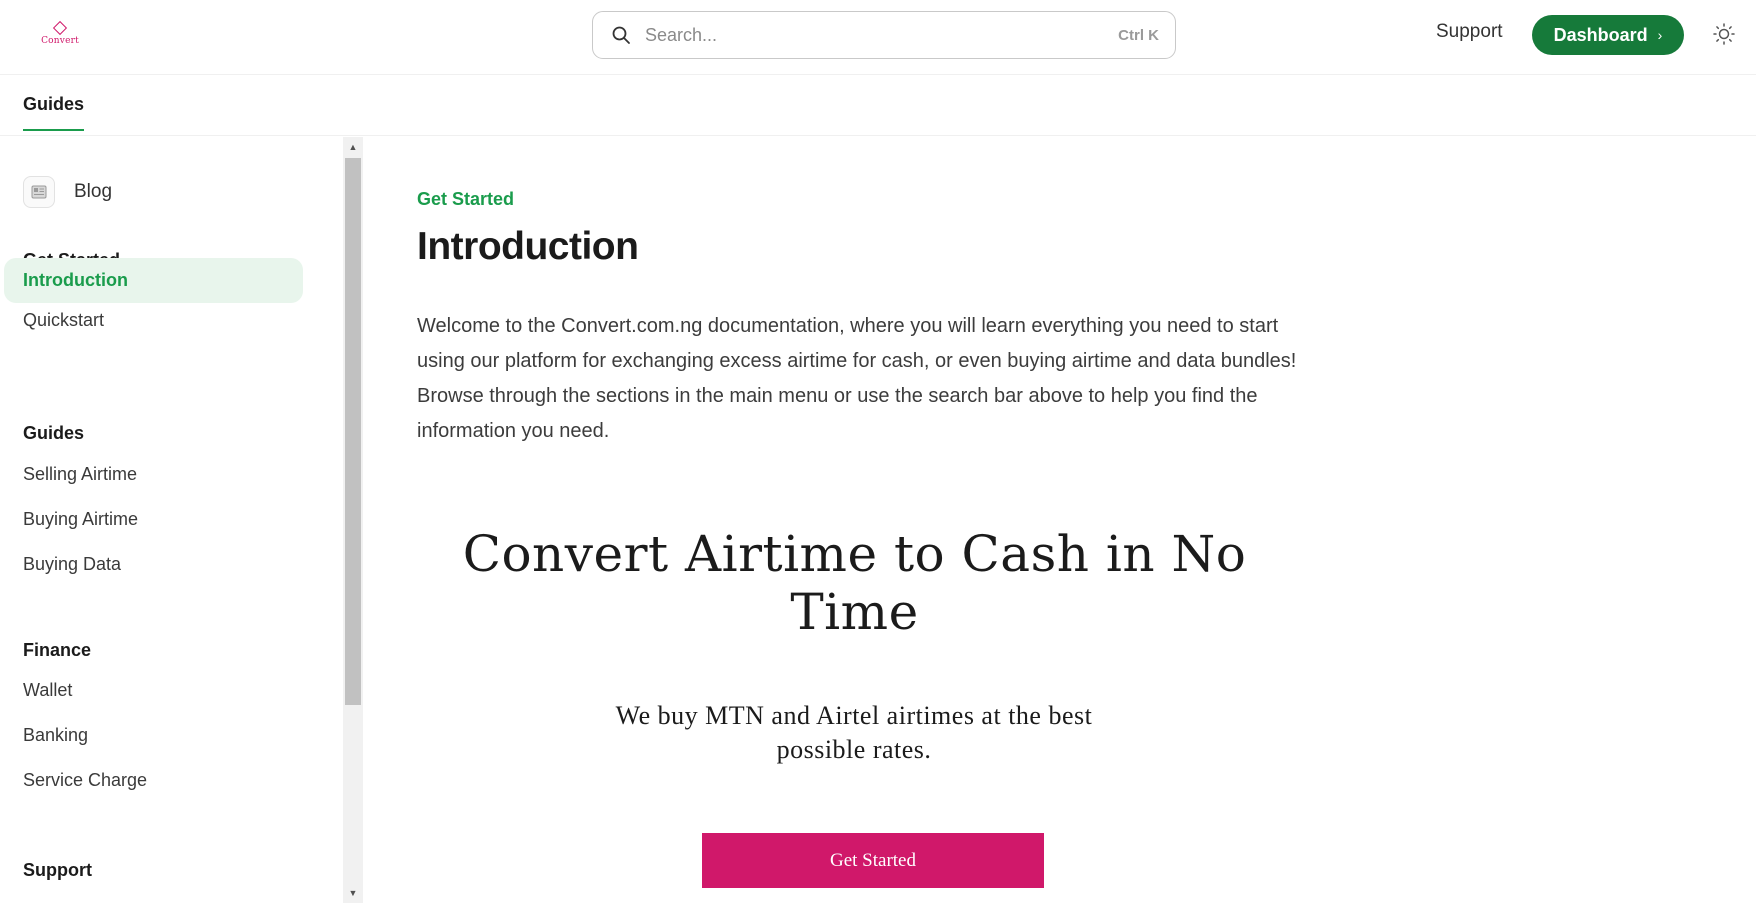 This screenshot has width=1756, height=903. Describe the element at coordinates (39, 192) in the screenshot. I see `newspaper-icon` at that location.